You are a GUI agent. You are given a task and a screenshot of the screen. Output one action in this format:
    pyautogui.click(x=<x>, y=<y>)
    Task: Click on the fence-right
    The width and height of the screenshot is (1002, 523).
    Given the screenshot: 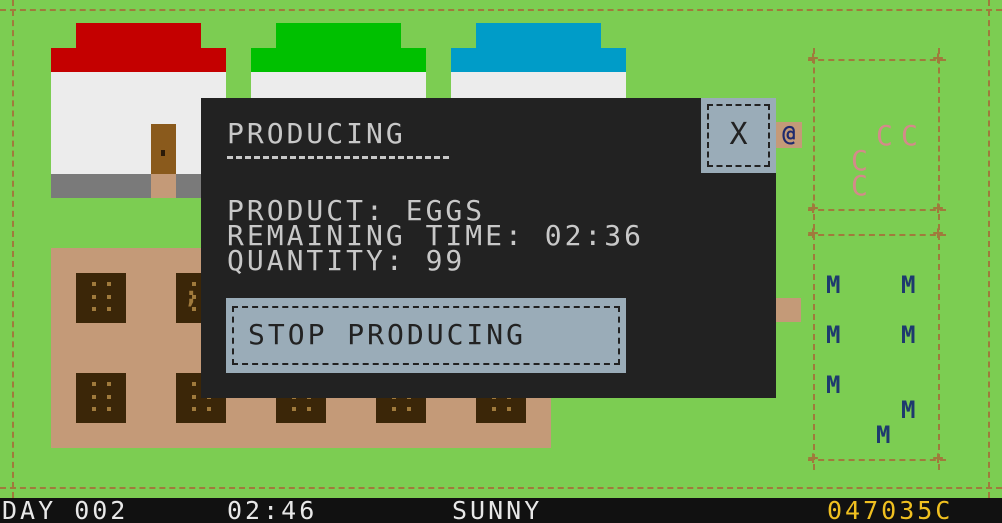 What is the action you would take?
    pyautogui.click(x=989, y=249)
    